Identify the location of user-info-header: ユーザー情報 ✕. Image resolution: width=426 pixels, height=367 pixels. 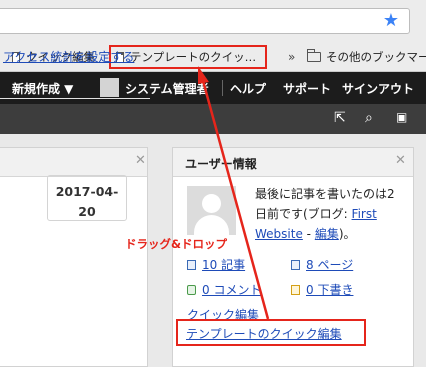
(293, 162).